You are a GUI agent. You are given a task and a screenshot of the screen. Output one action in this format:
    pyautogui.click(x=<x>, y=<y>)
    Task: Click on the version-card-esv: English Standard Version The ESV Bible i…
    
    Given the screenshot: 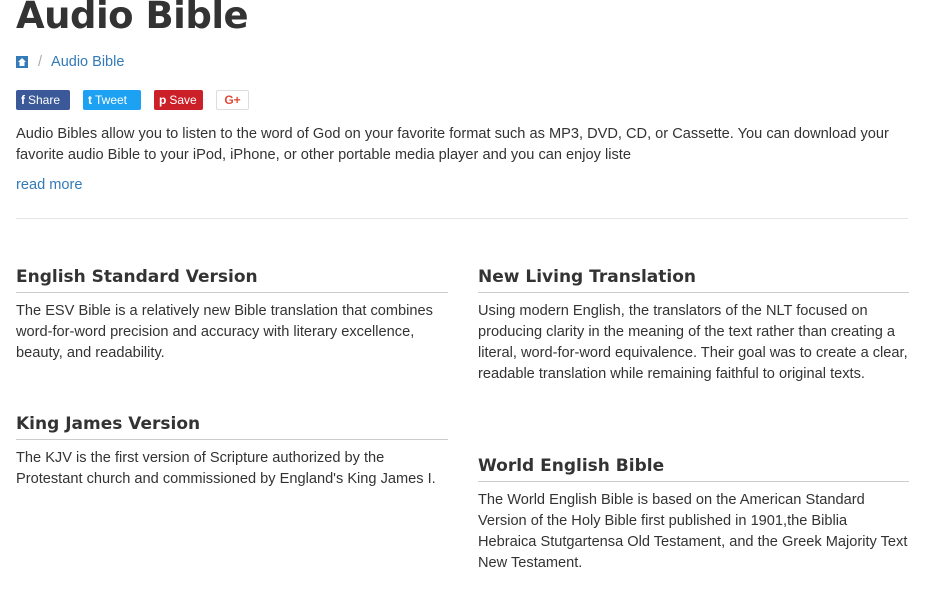 What is the action you would take?
    pyautogui.click(x=232, y=315)
    